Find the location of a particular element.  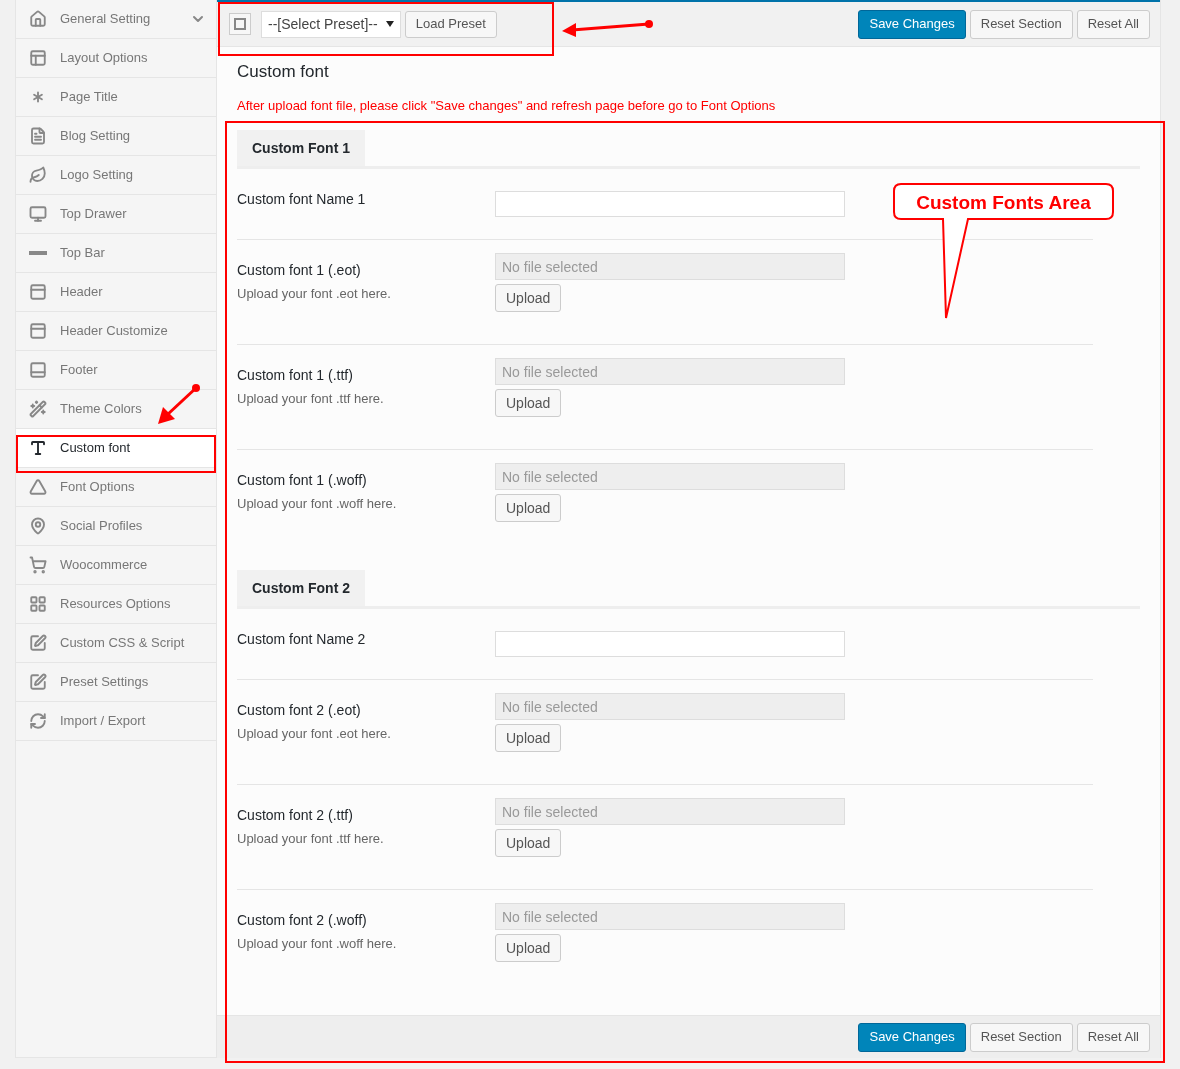

sidebar-label: Font Options is located at coordinates (98, 487).